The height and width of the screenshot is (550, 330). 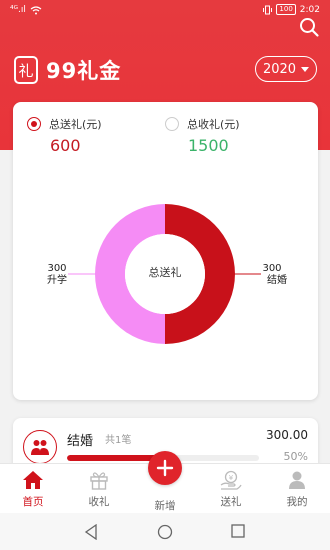 I want to click on year-selector: 2020, so click(x=286, y=69).